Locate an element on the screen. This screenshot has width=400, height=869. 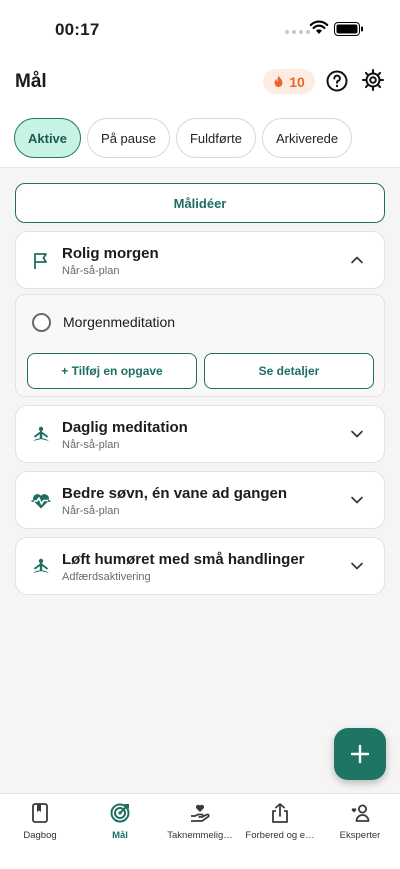
tab-paused: På pause is located at coordinates (128, 138).